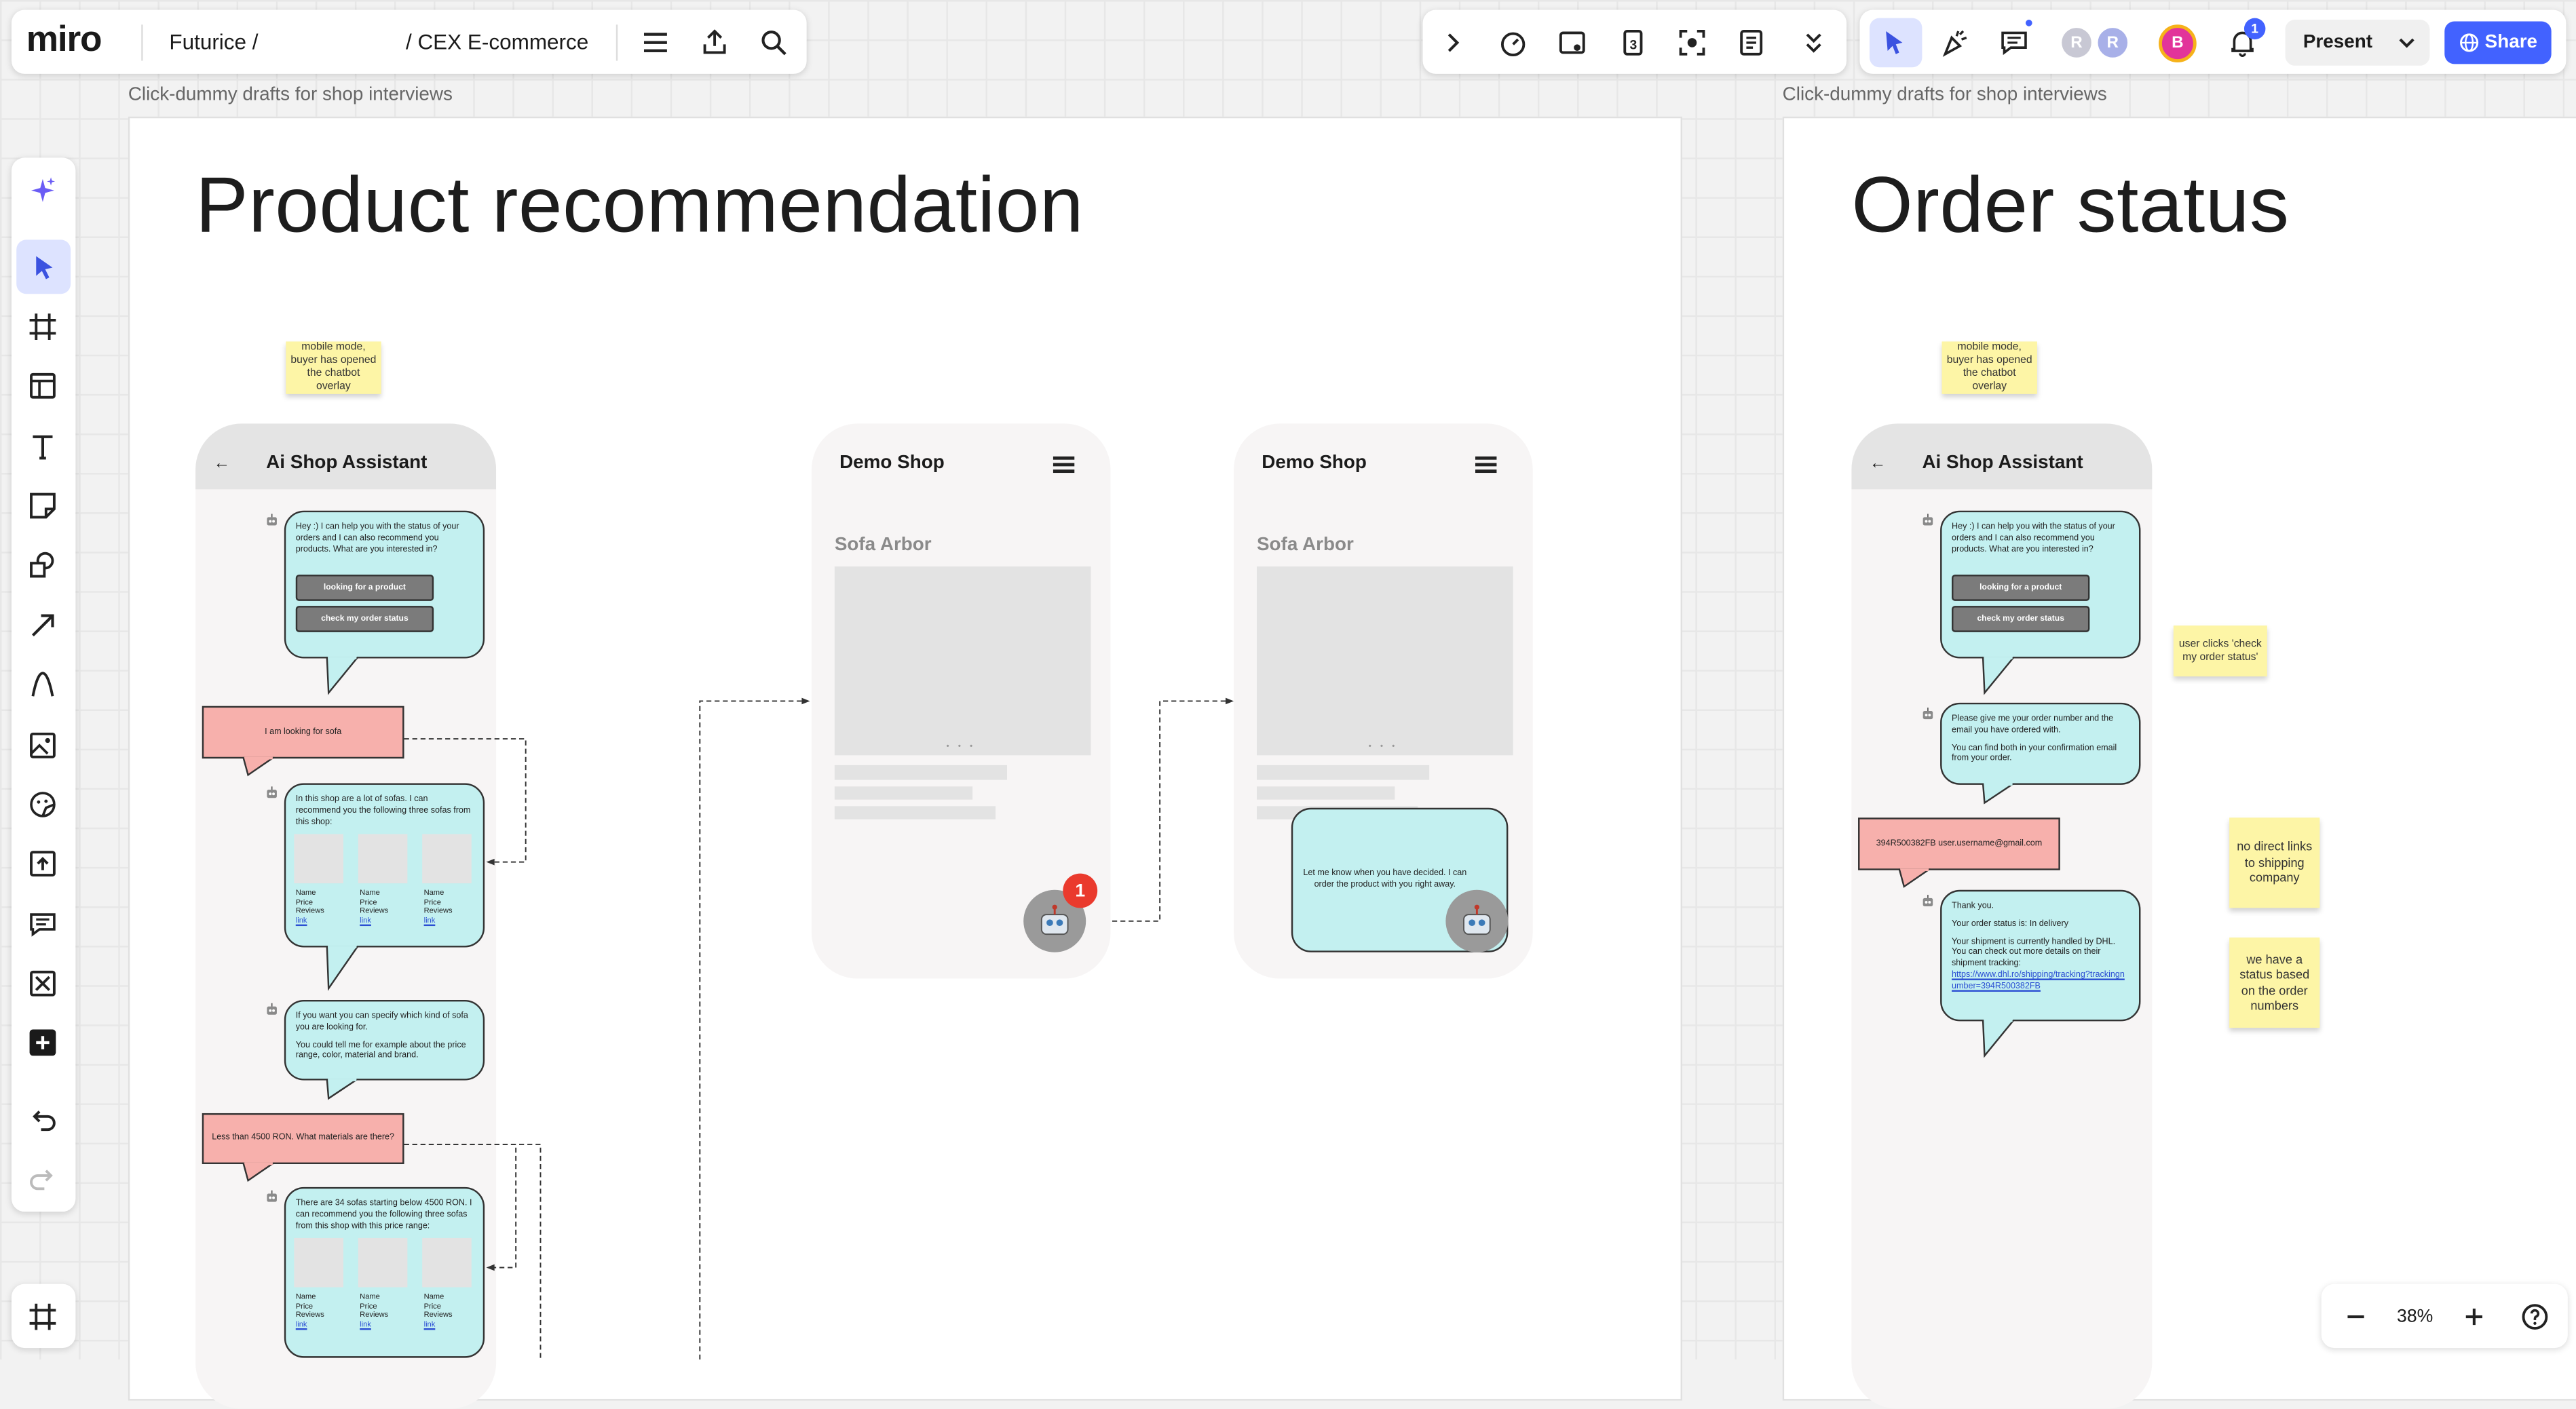 The height and width of the screenshot is (1409, 2576). I want to click on zoom-in-button, so click(2474, 1317).